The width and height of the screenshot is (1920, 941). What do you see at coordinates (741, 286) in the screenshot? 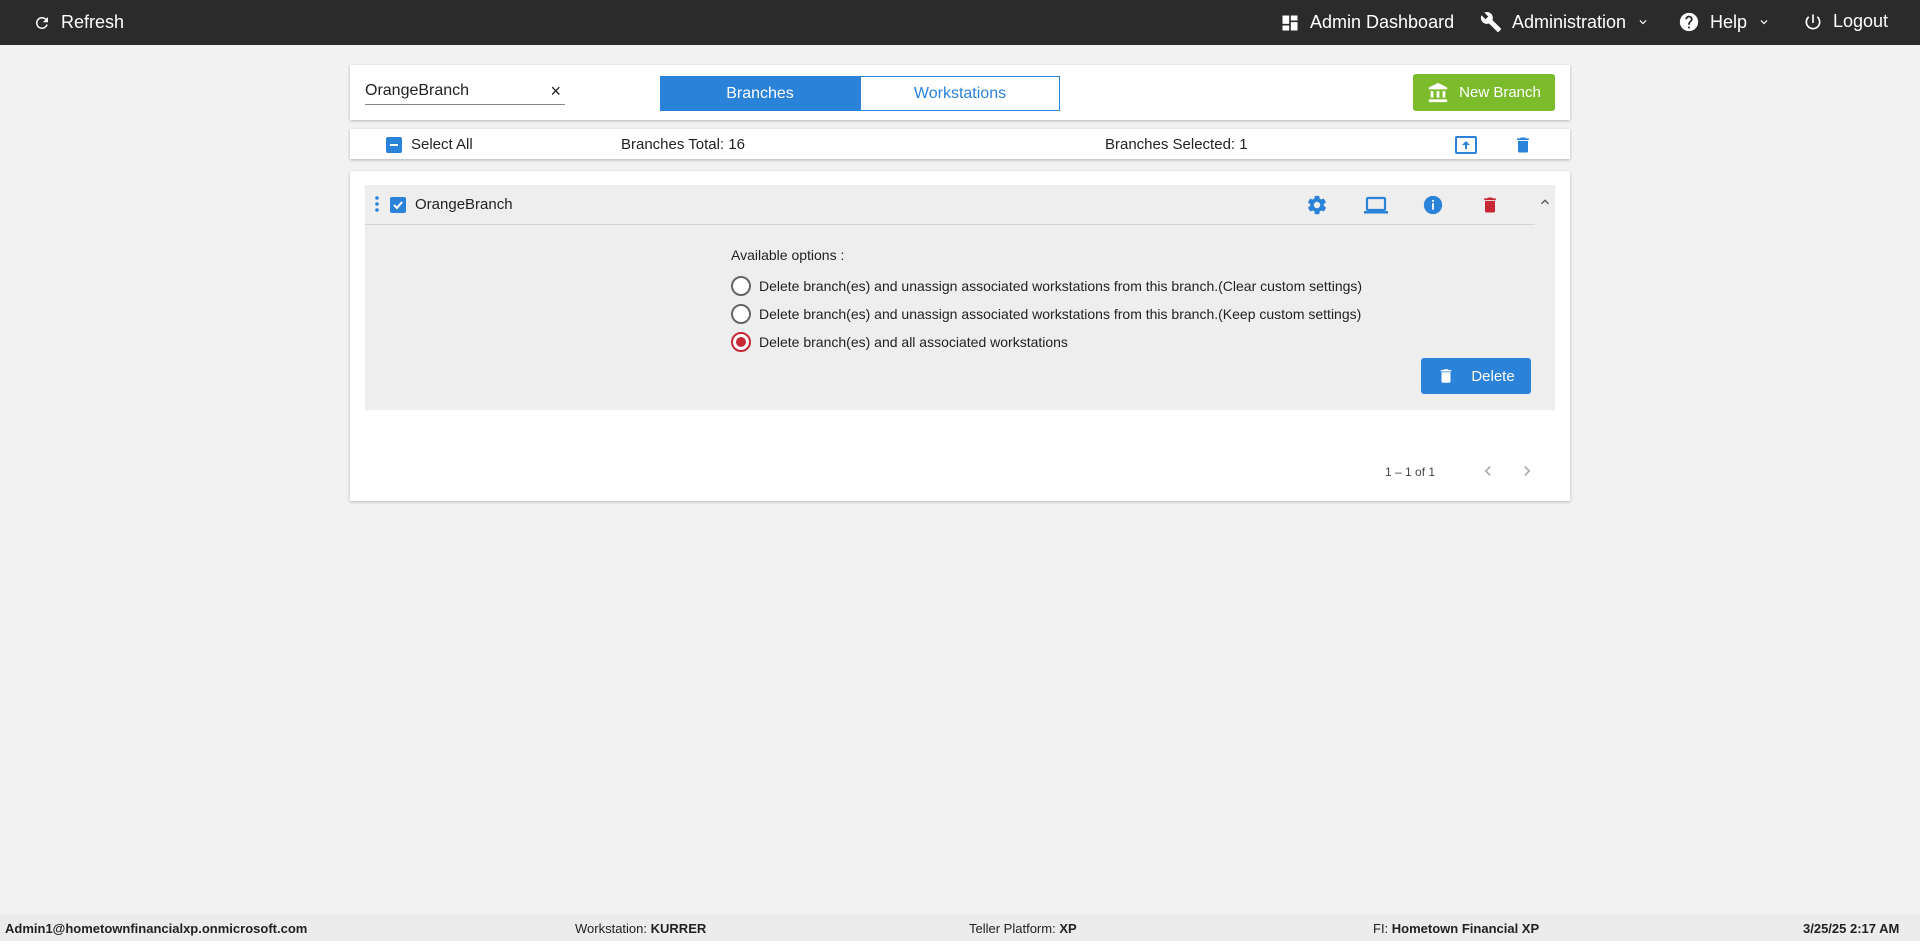
I see `radio-clear-custom-settings` at bounding box center [741, 286].